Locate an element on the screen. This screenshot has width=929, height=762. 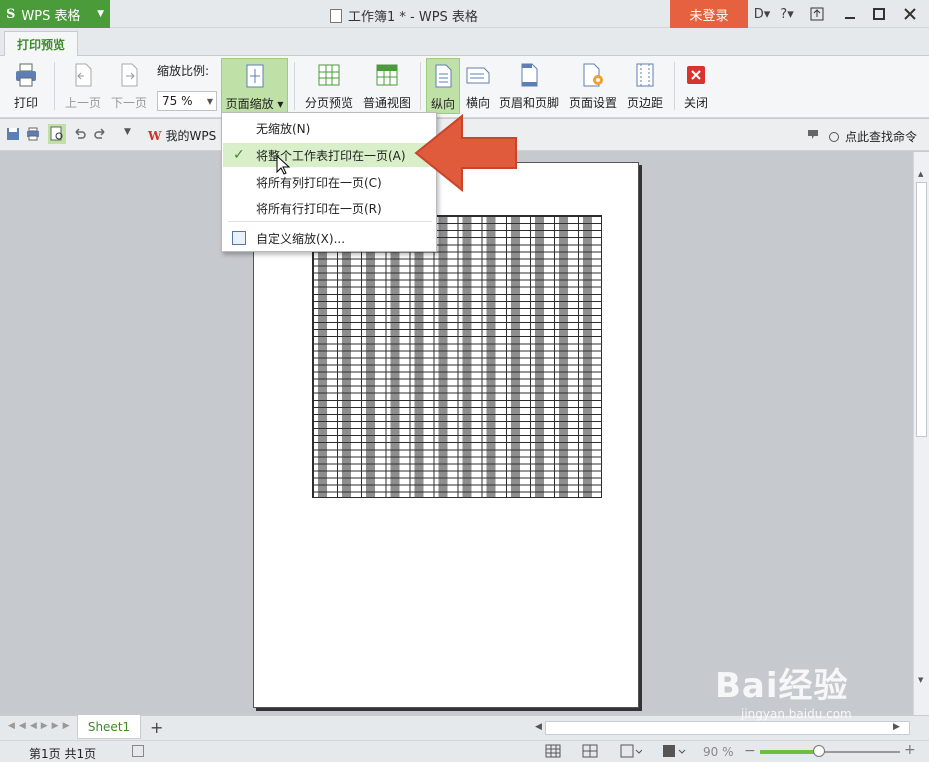
customize-dropdown-icon: ▼ is located at coordinates (131, 134).